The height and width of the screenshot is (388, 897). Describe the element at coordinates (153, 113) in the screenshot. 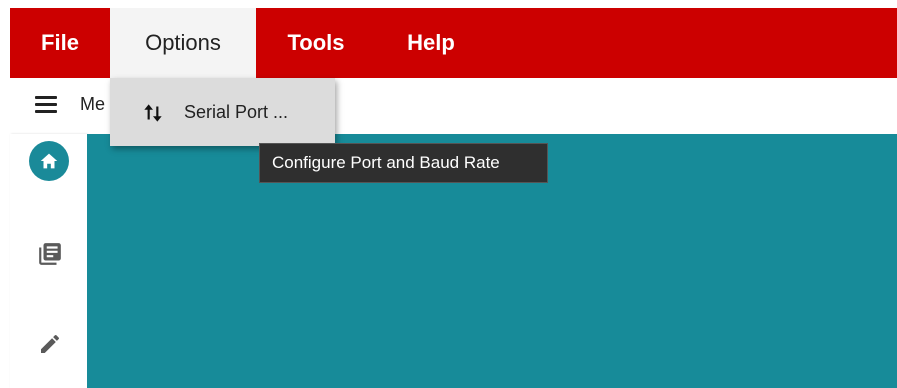

I see `swap-vertical-icon` at that location.